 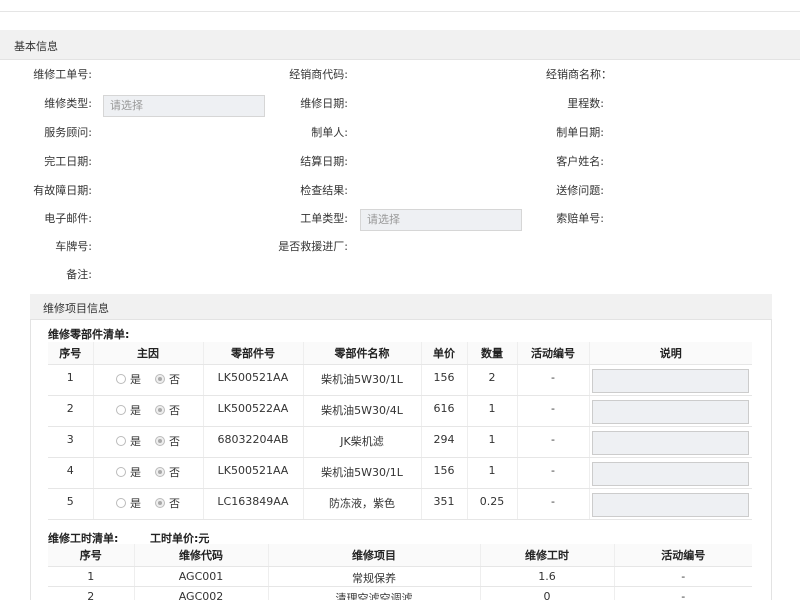 I want to click on completion-date-label: 完工日期:, so click(x=68, y=161).